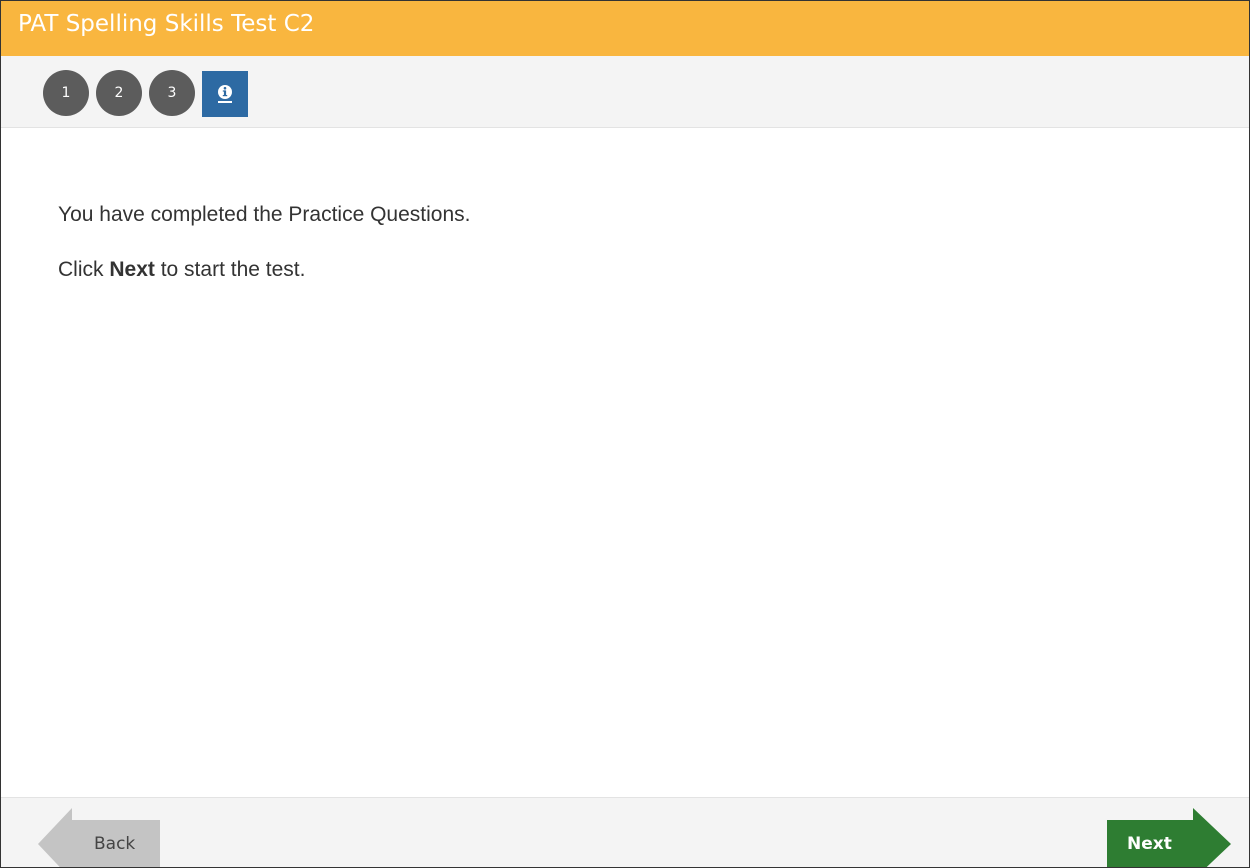 The height and width of the screenshot is (868, 1250). What do you see at coordinates (230, 269) in the screenshot?
I see `instruction-suffix: to start the test.` at bounding box center [230, 269].